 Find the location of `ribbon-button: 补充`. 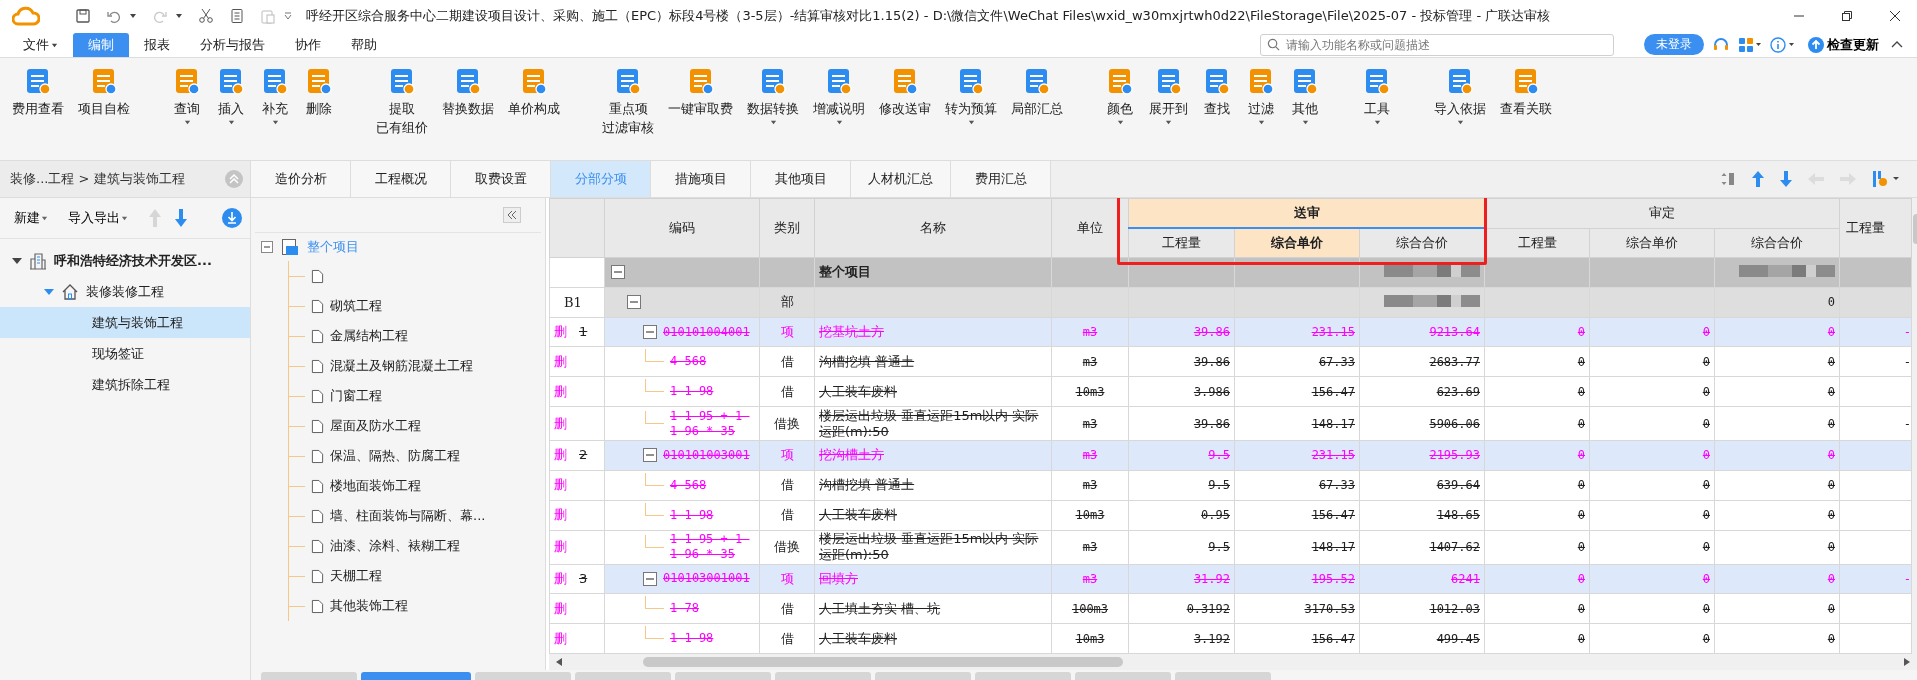

ribbon-button: 补充 is located at coordinates (275, 96).